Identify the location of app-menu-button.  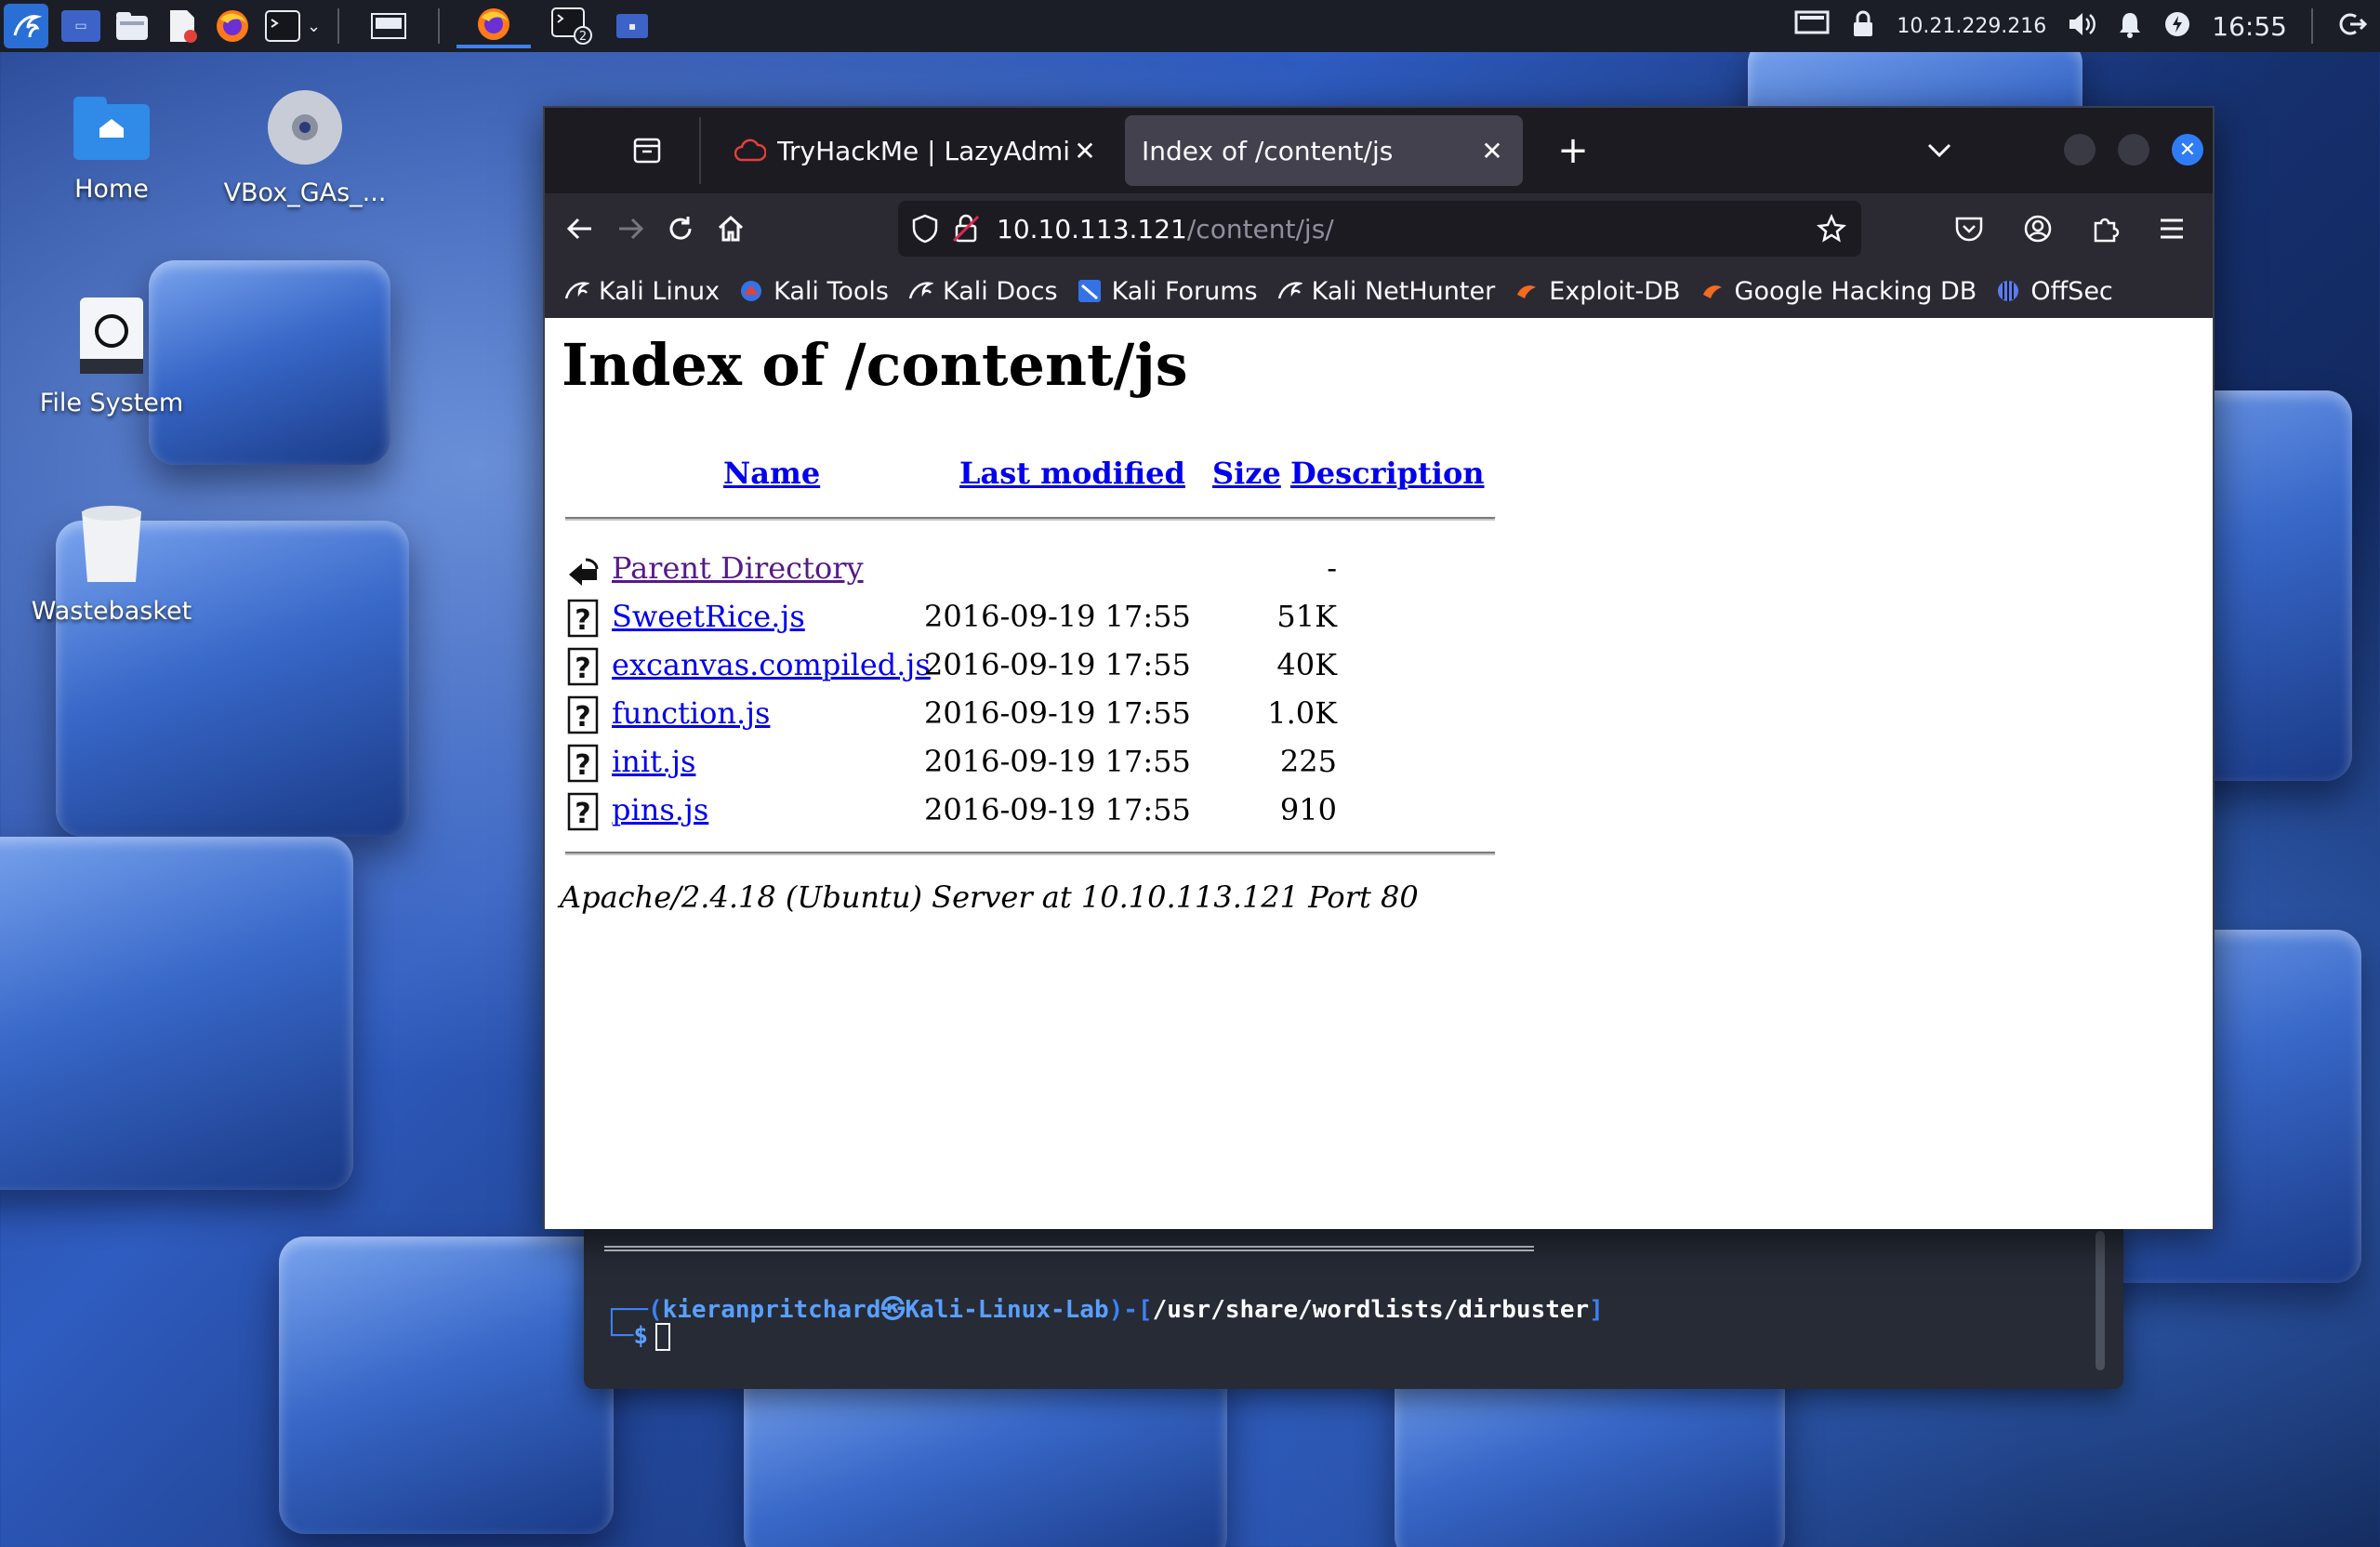
(2171, 228).